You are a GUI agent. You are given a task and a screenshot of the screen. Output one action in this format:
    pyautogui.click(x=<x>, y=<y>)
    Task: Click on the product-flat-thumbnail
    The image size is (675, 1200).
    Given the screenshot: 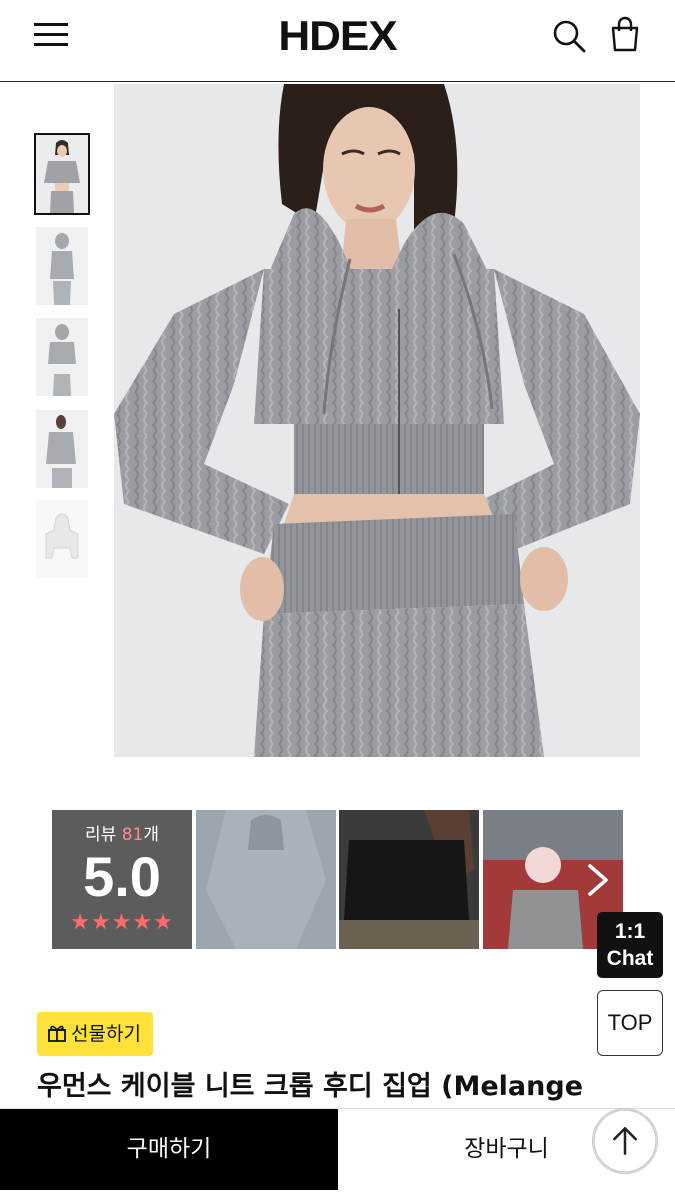 What is the action you would take?
    pyautogui.click(x=62, y=539)
    